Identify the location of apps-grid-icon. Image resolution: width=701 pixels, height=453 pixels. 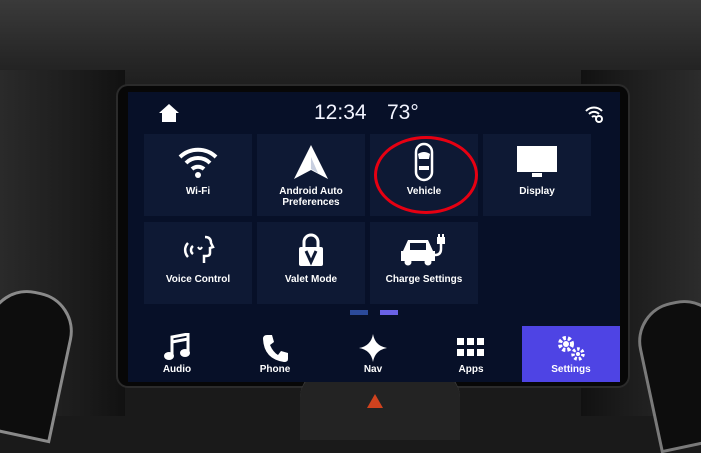
(470, 347).